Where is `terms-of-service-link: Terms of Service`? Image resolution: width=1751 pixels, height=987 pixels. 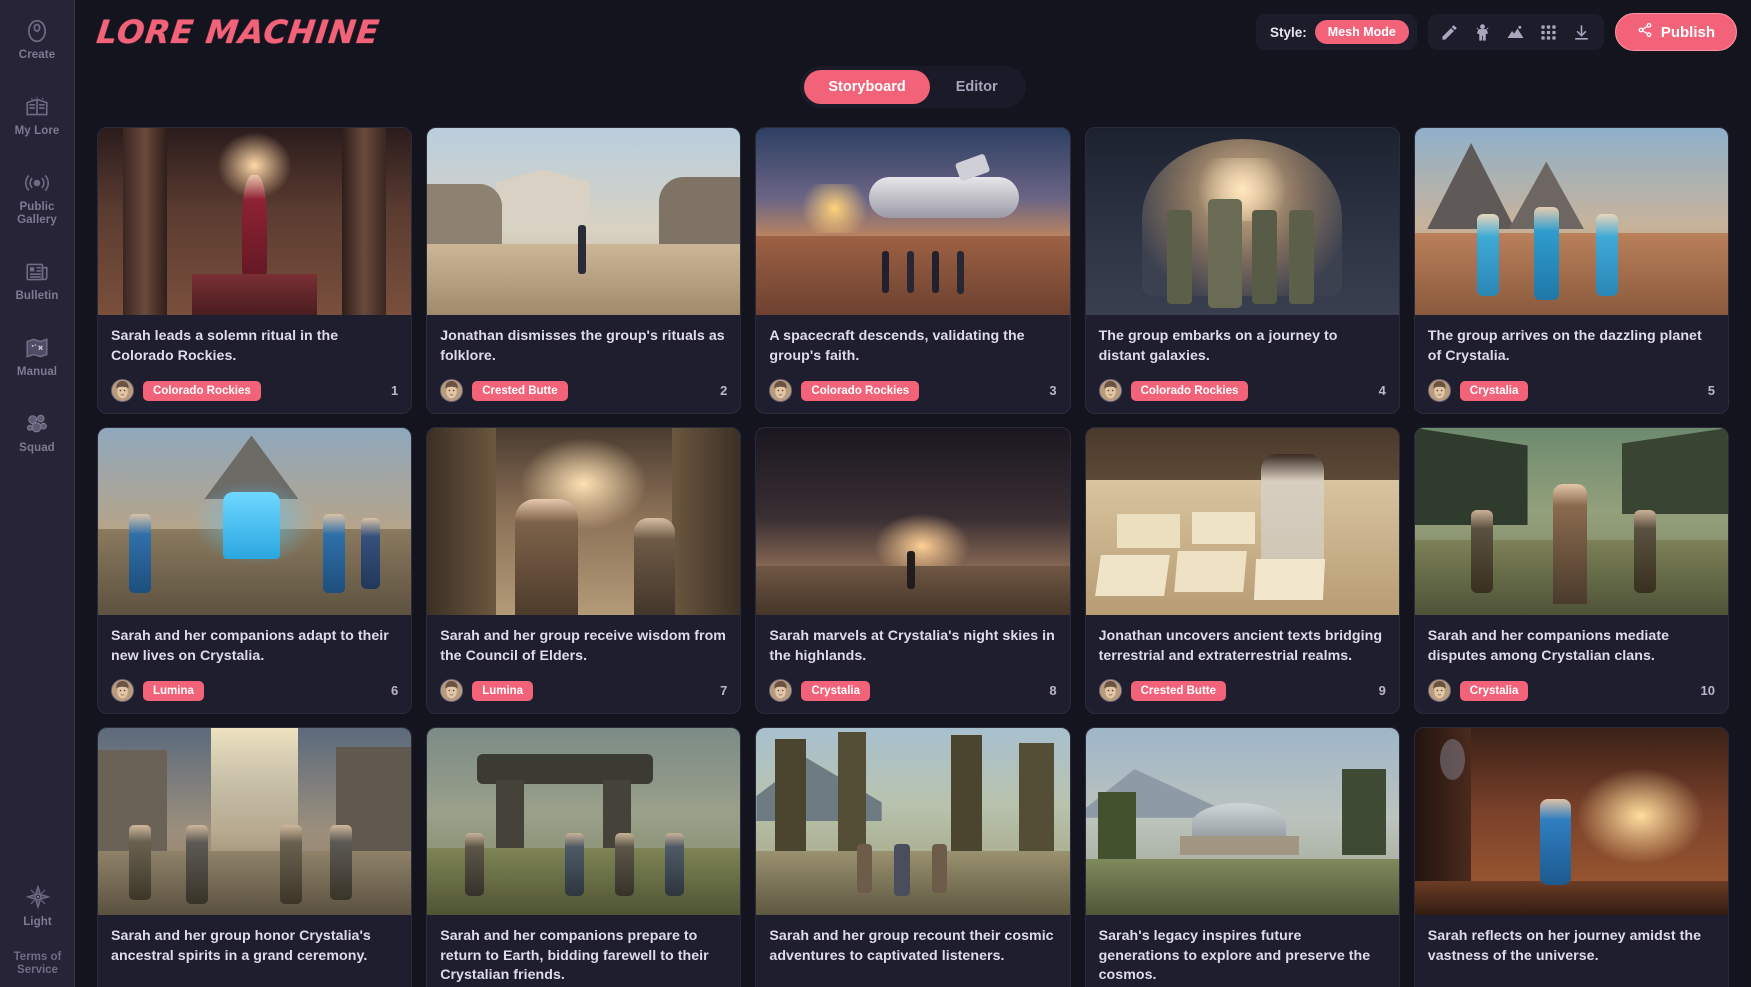
terms-of-service-link: Terms of Service is located at coordinates (37, 964).